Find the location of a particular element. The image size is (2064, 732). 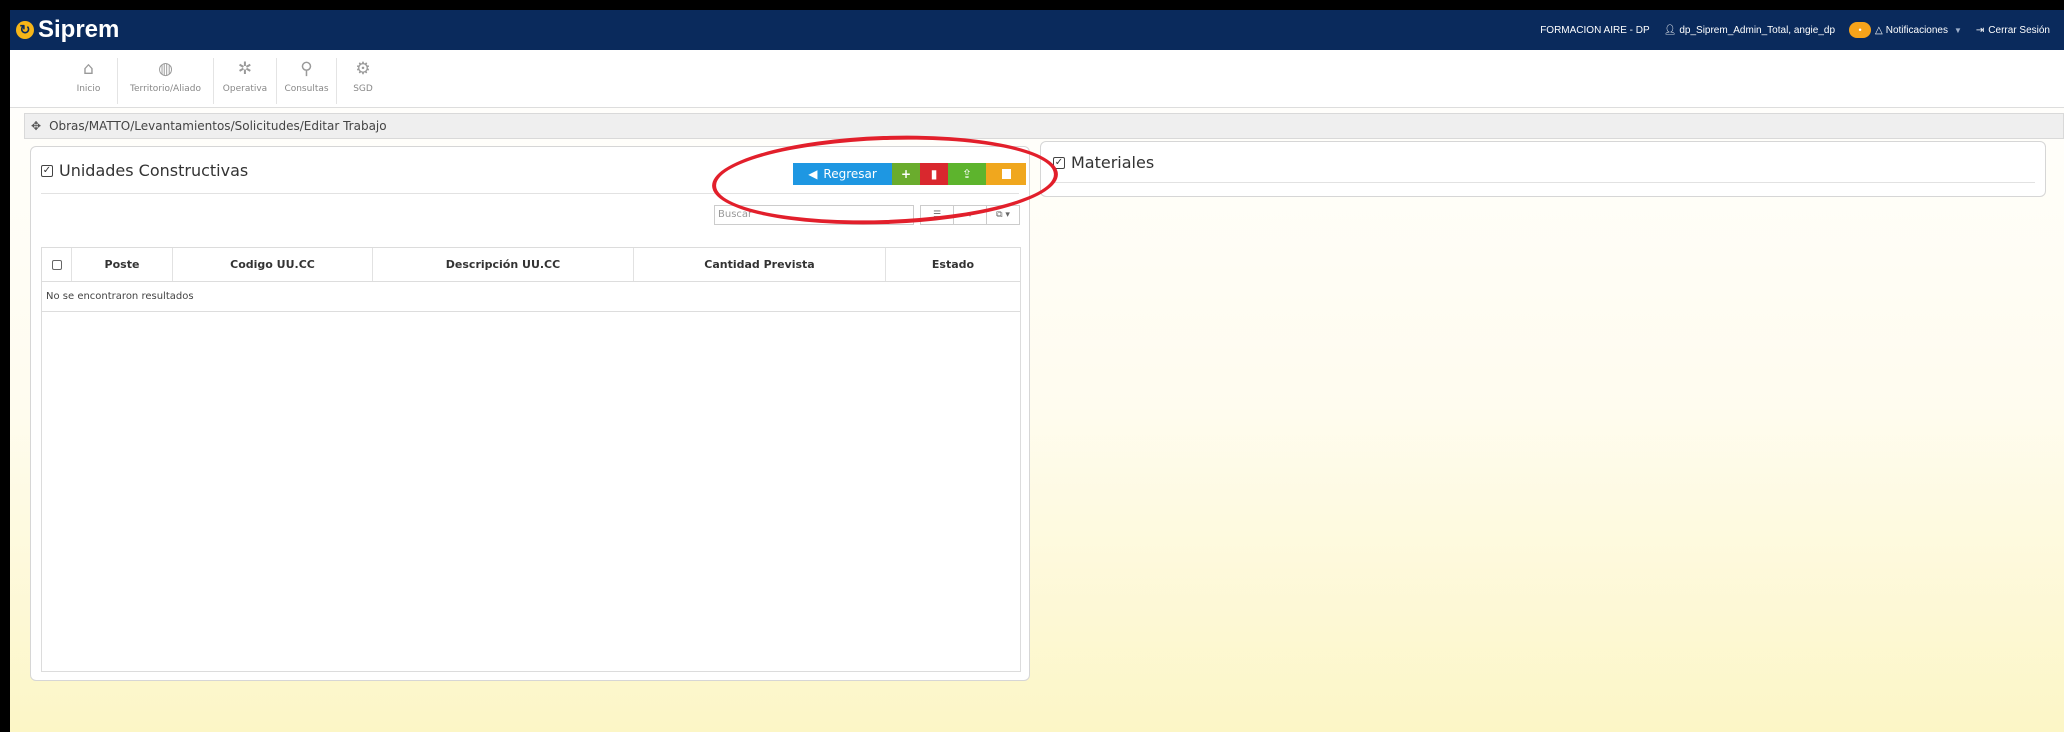

chevron-down-icon: ▾ is located at coordinates (970, 215).